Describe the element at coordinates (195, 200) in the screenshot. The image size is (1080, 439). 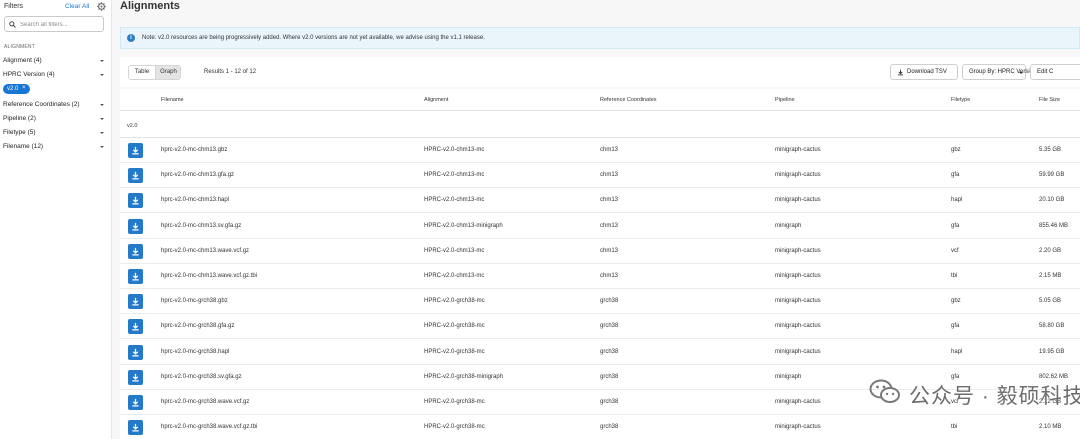
I see `cell-filename: hprc-v2.0-mc-chm13.hapl` at that location.